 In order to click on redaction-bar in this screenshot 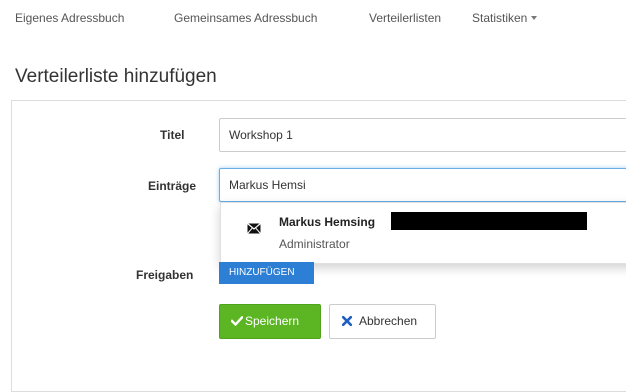, I will do `click(489, 221)`.